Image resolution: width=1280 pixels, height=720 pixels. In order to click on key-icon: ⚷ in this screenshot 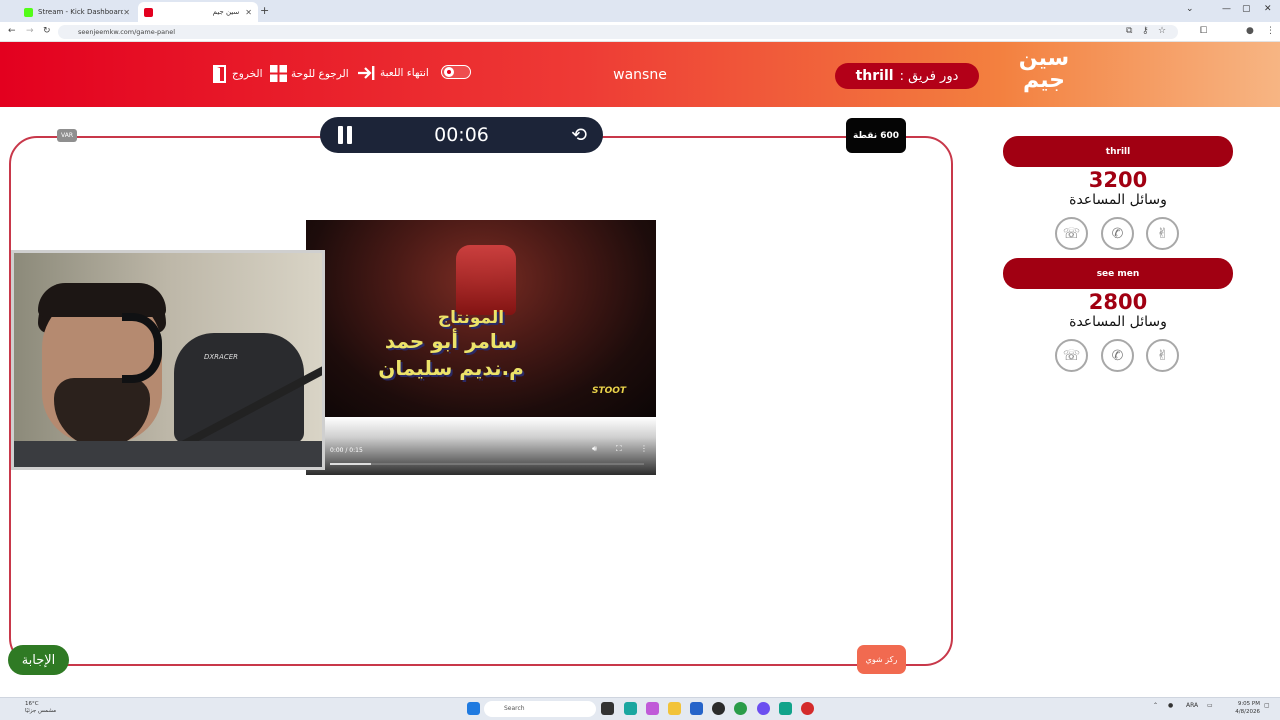, I will do `click(1145, 31)`.